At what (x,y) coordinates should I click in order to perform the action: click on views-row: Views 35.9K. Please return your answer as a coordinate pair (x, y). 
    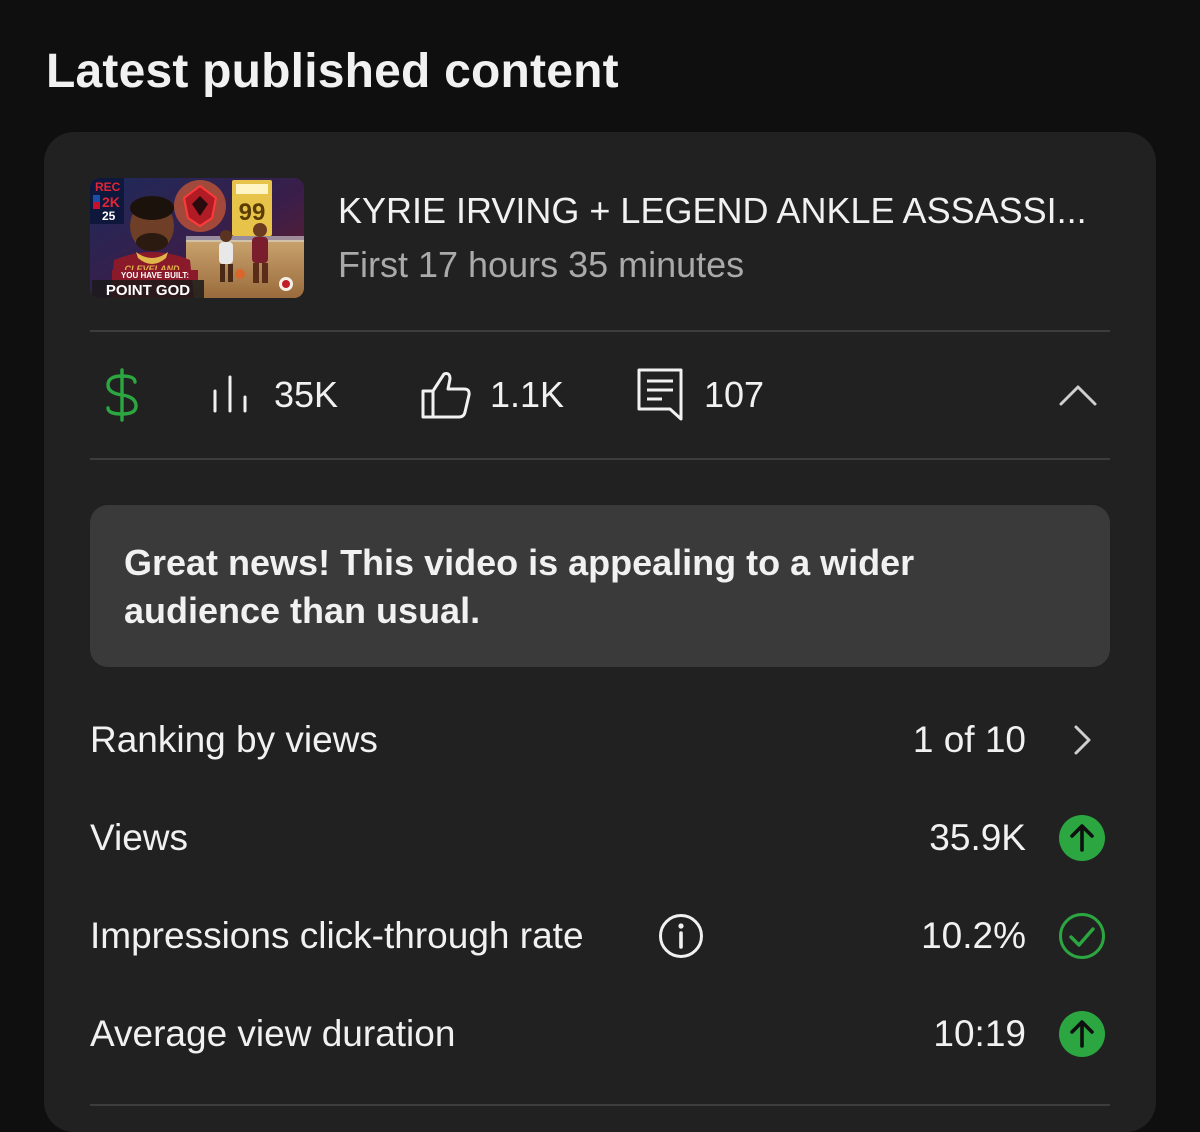
    Looking at the image, I should click on (600, 838).